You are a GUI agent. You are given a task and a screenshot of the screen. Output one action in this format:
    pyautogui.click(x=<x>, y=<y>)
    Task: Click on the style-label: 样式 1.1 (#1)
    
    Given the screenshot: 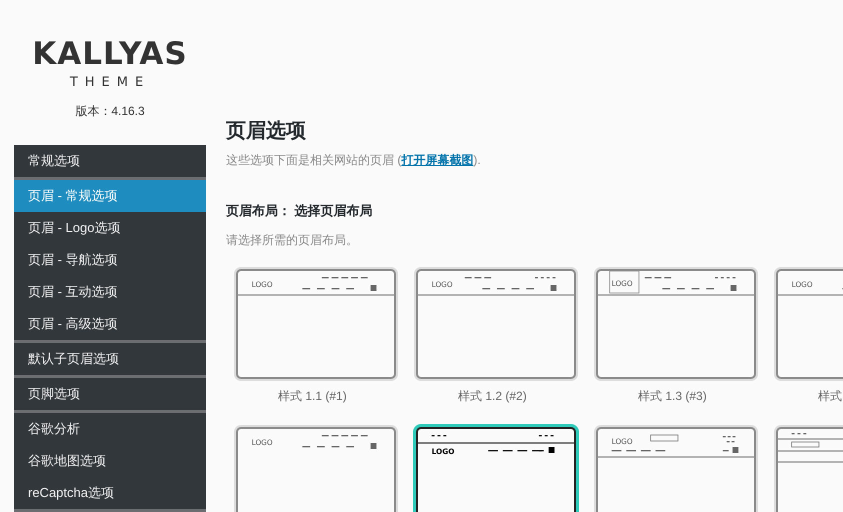 What is the action you would take?
    pyautogui.click(x=312, y=396)
    